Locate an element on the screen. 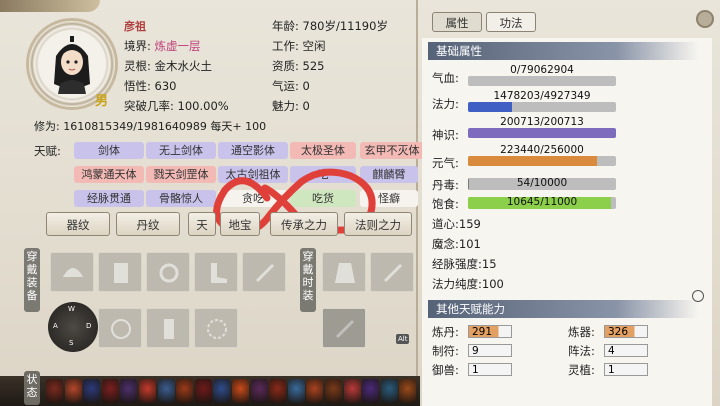 This screenshot has height=406, width=720. key-s: S is located at coordinates (71, 343).